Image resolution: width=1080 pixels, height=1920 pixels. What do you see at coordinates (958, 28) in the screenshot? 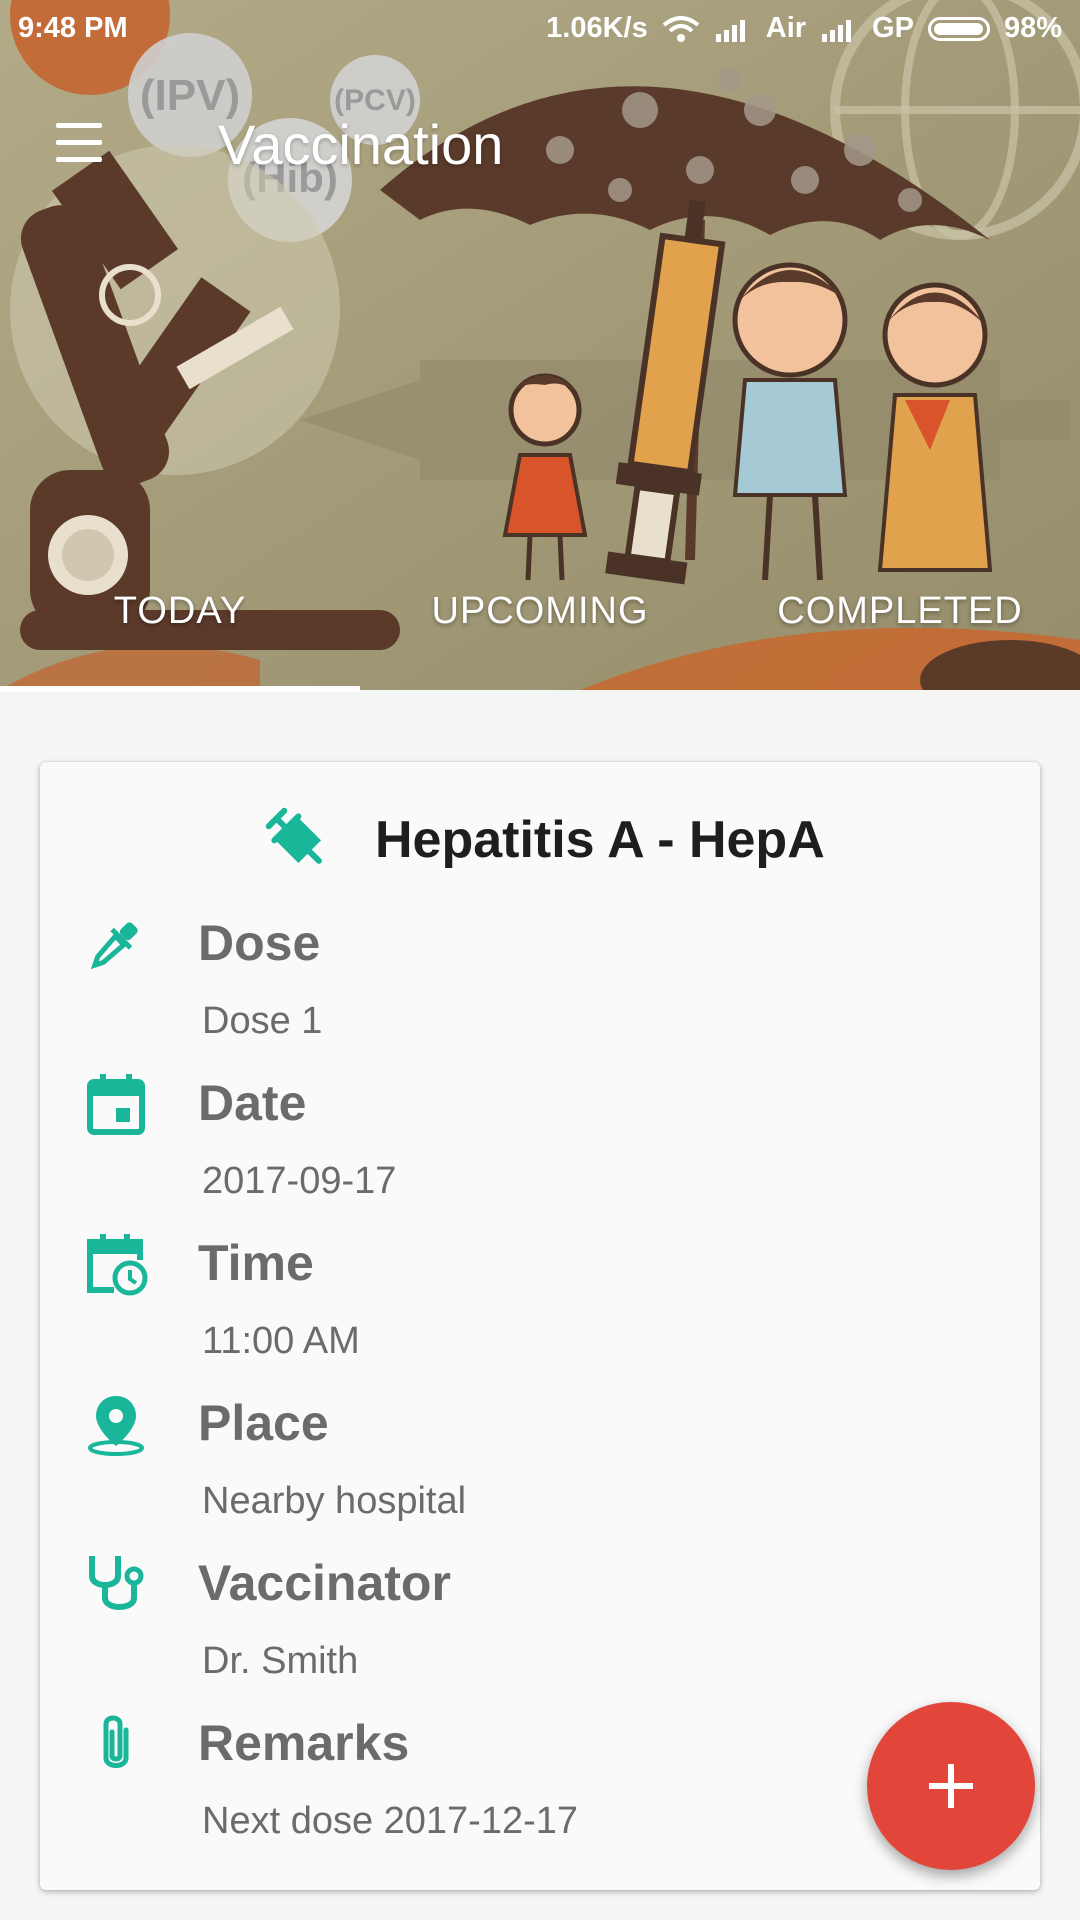
I see `battery-icon` at bounding box center [958, 28].